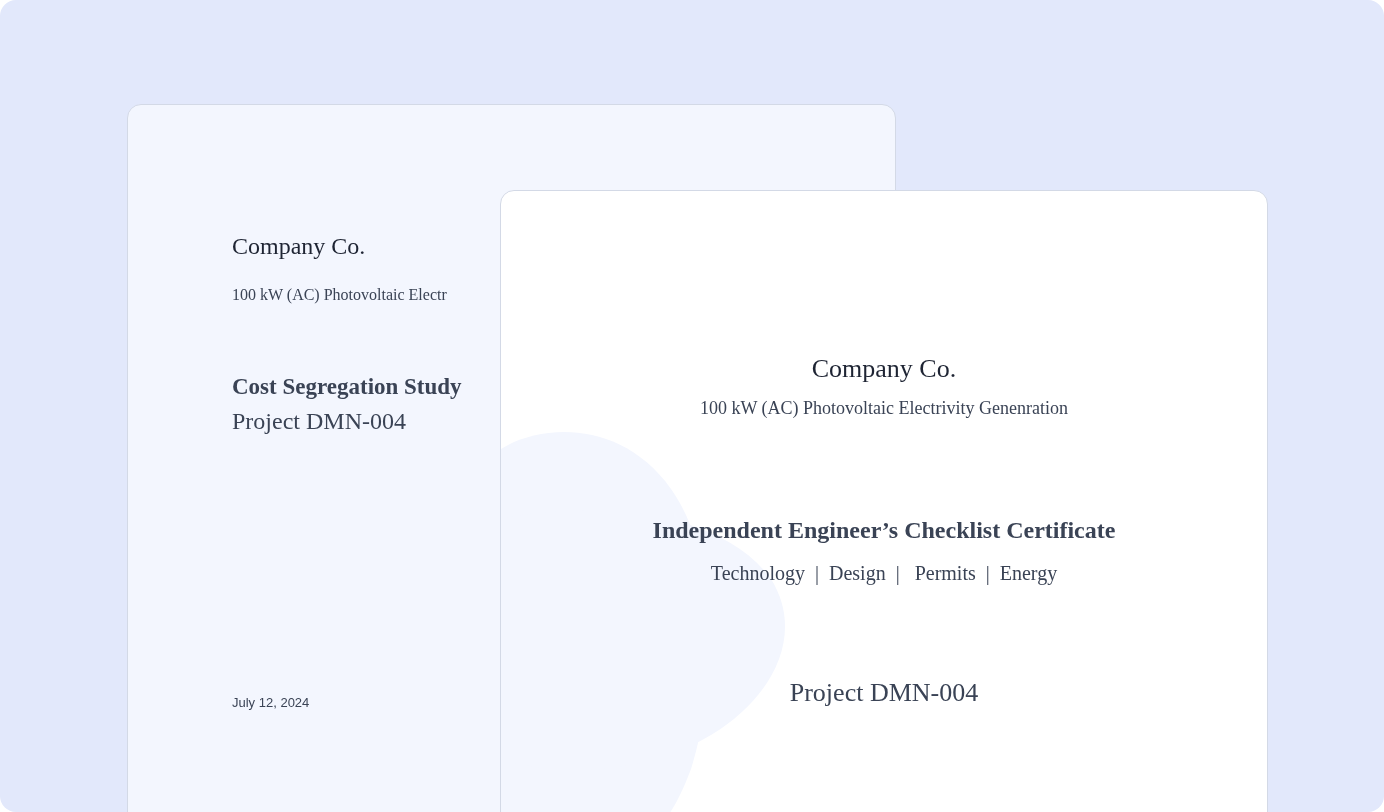  I want to click on project-subtitle: 100 kW (AC) Photovoltaic Electr, so click(339, 294).